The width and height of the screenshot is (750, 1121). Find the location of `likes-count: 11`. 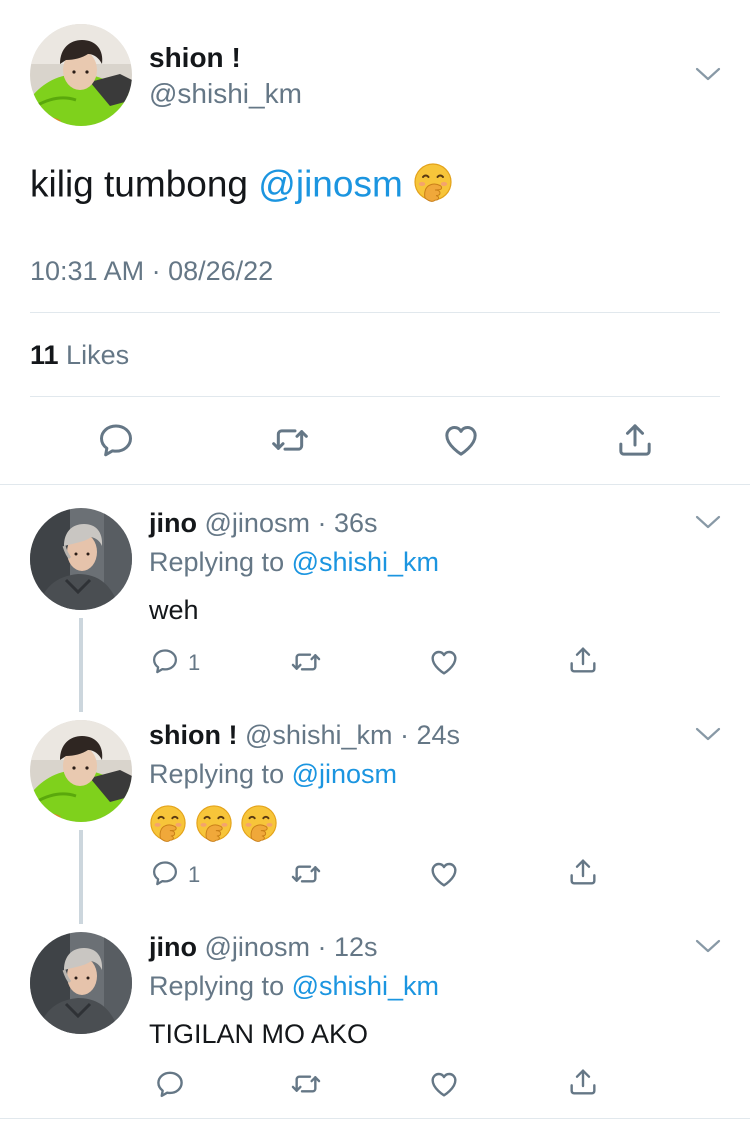

likes-count: 11 is located at coordinates (44, 355).